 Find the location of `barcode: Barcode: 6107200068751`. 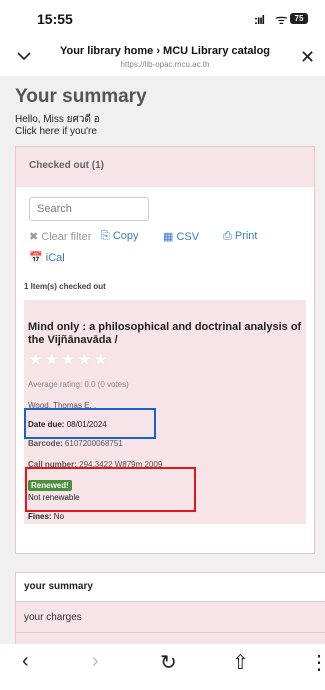

barcode: Barcode: 6107200068751 is located at coordinates (75, 443).